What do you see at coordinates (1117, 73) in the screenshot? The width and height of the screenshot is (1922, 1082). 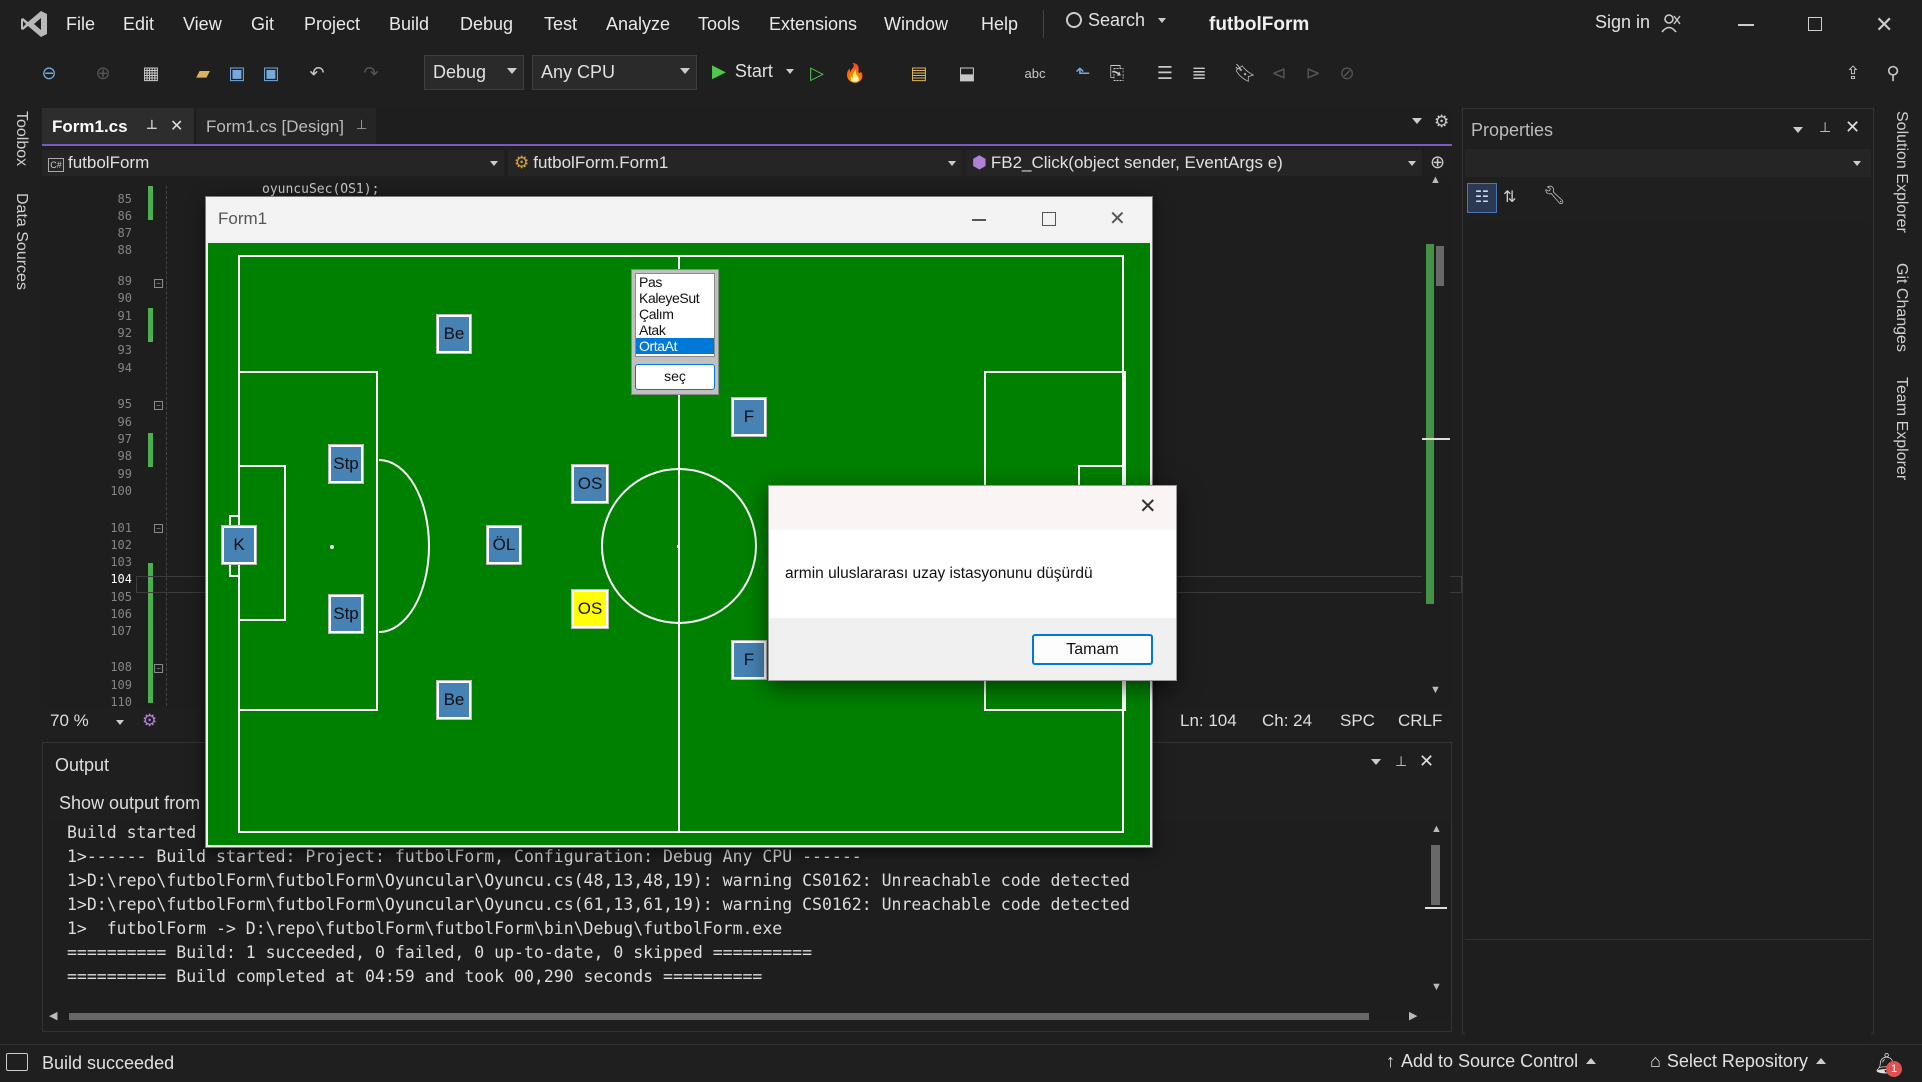 I see `live-tree-icon: ⎘` at bounding box center [1117, 73].